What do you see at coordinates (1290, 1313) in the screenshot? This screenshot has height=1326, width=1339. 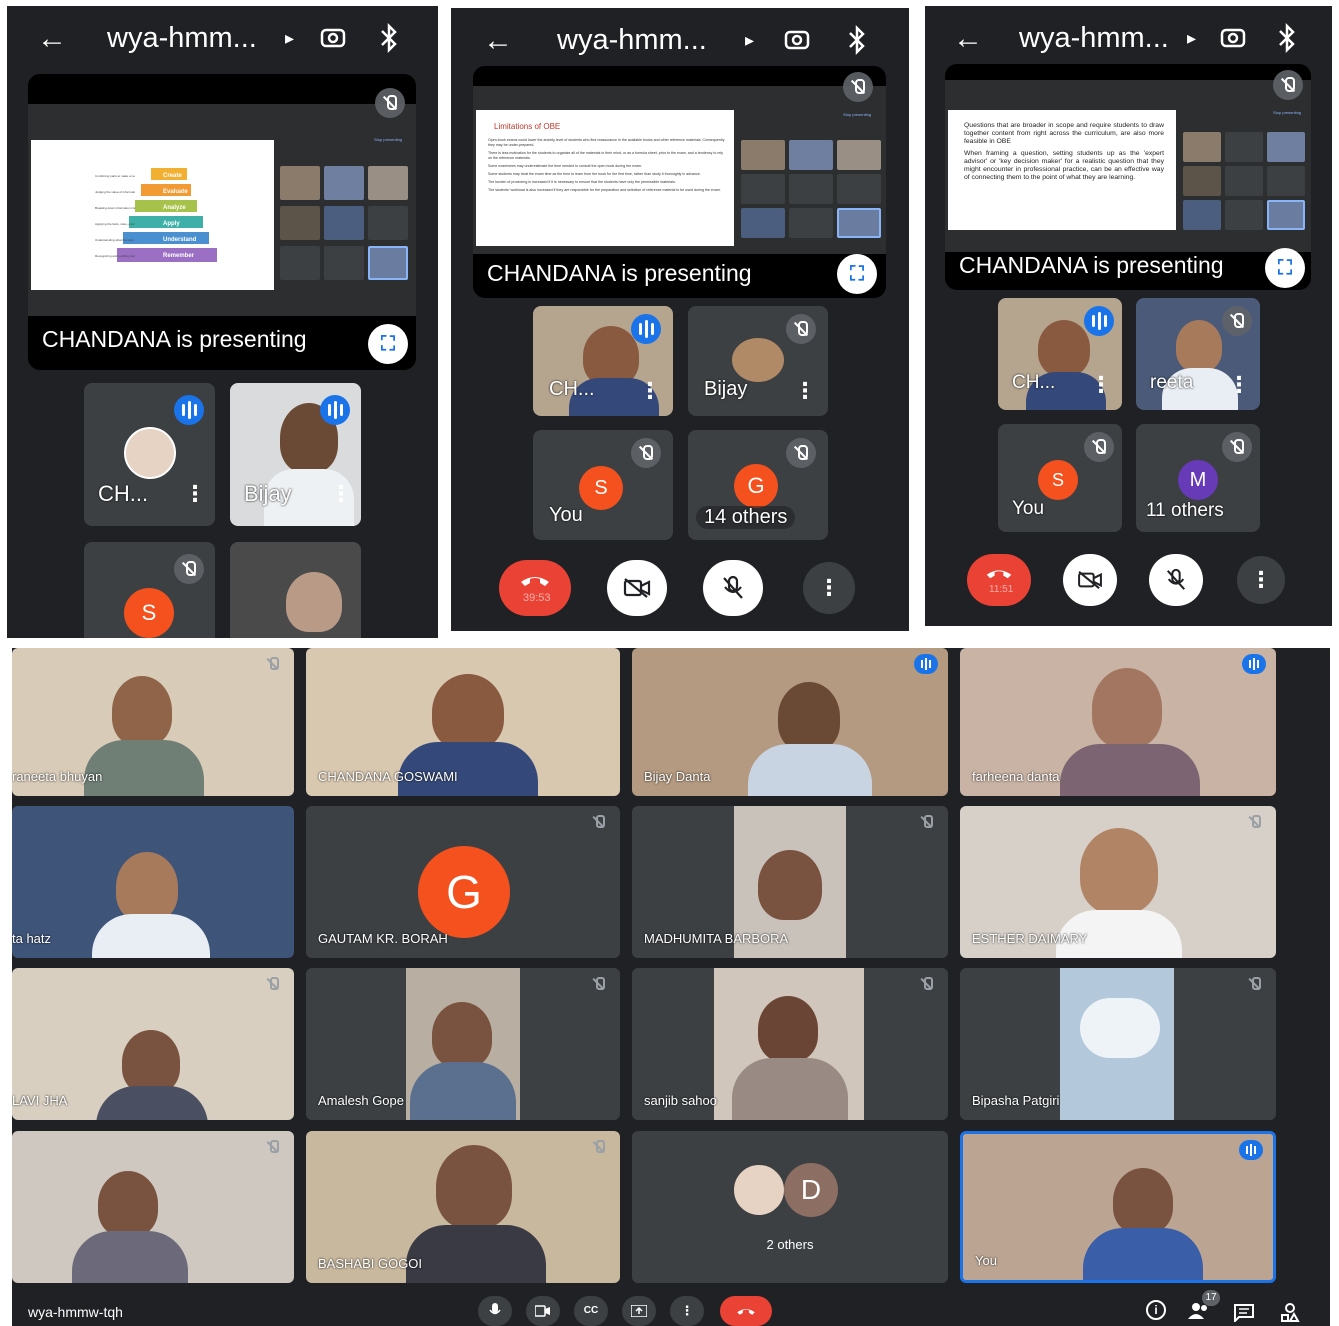 I see `activities-icon` at bounding box center [1290, 1313].